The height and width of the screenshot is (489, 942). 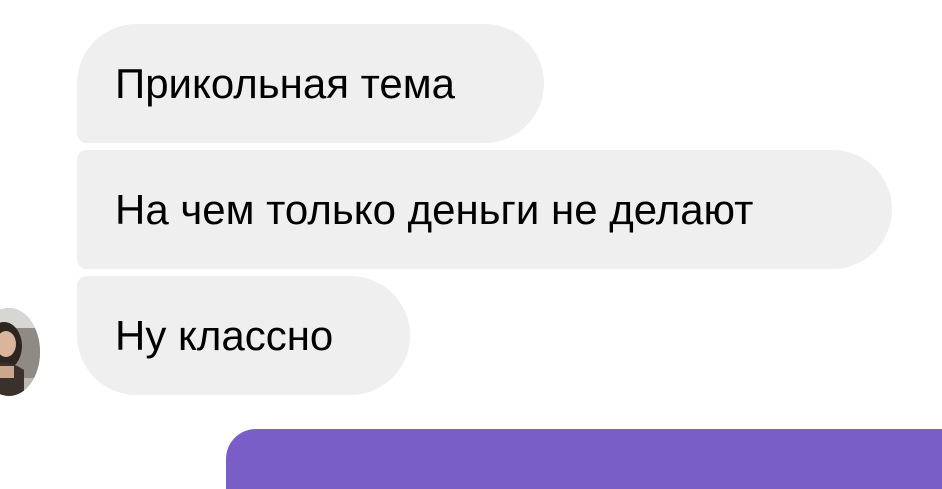 I want to click on message-bubble: Ну классно, so click(x=243, y=335).